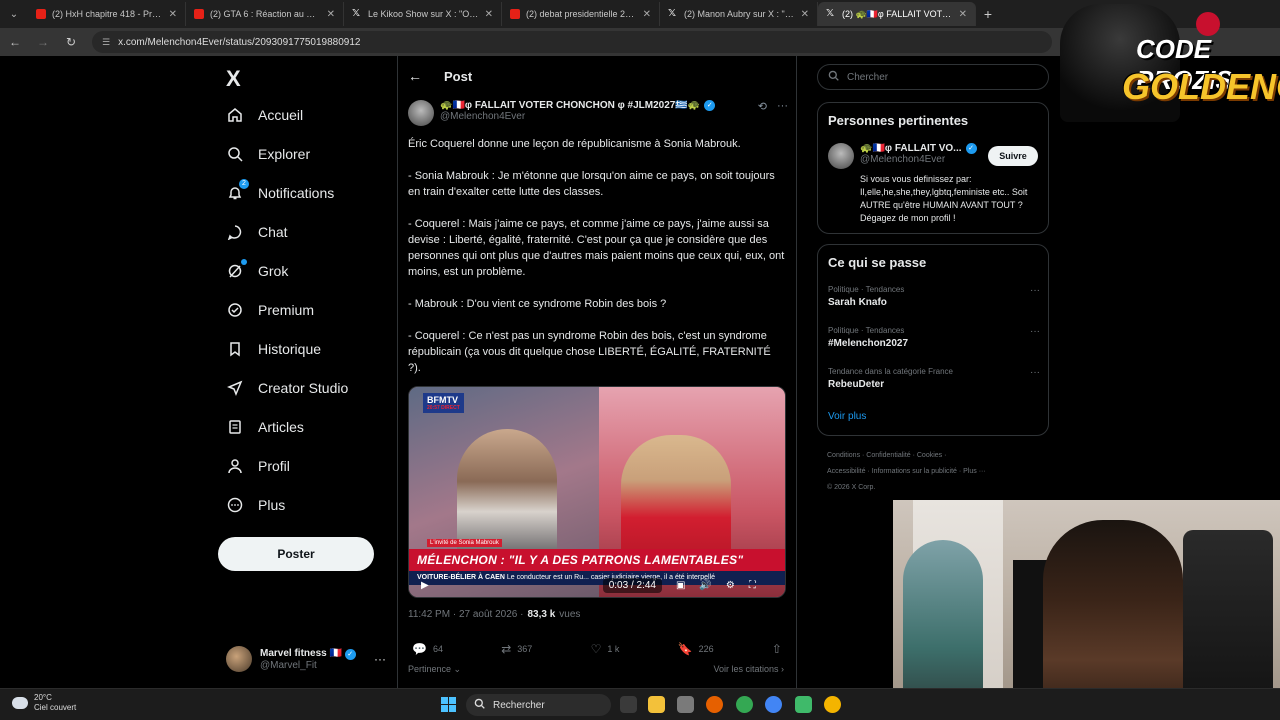  I want to click on nav-item-profile: Profil, so click(258, 466).